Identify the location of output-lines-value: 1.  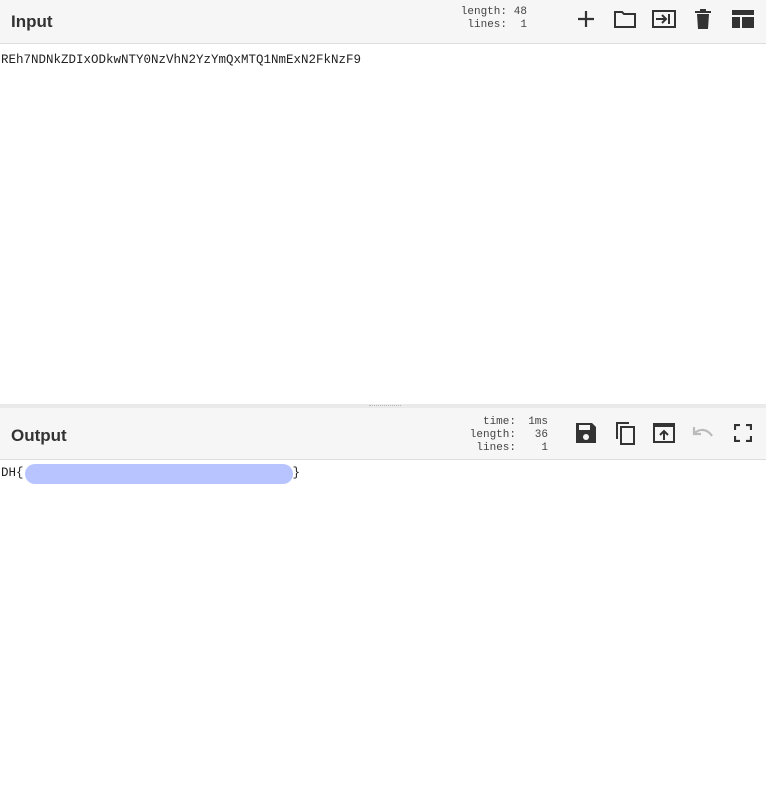
(544, 448).